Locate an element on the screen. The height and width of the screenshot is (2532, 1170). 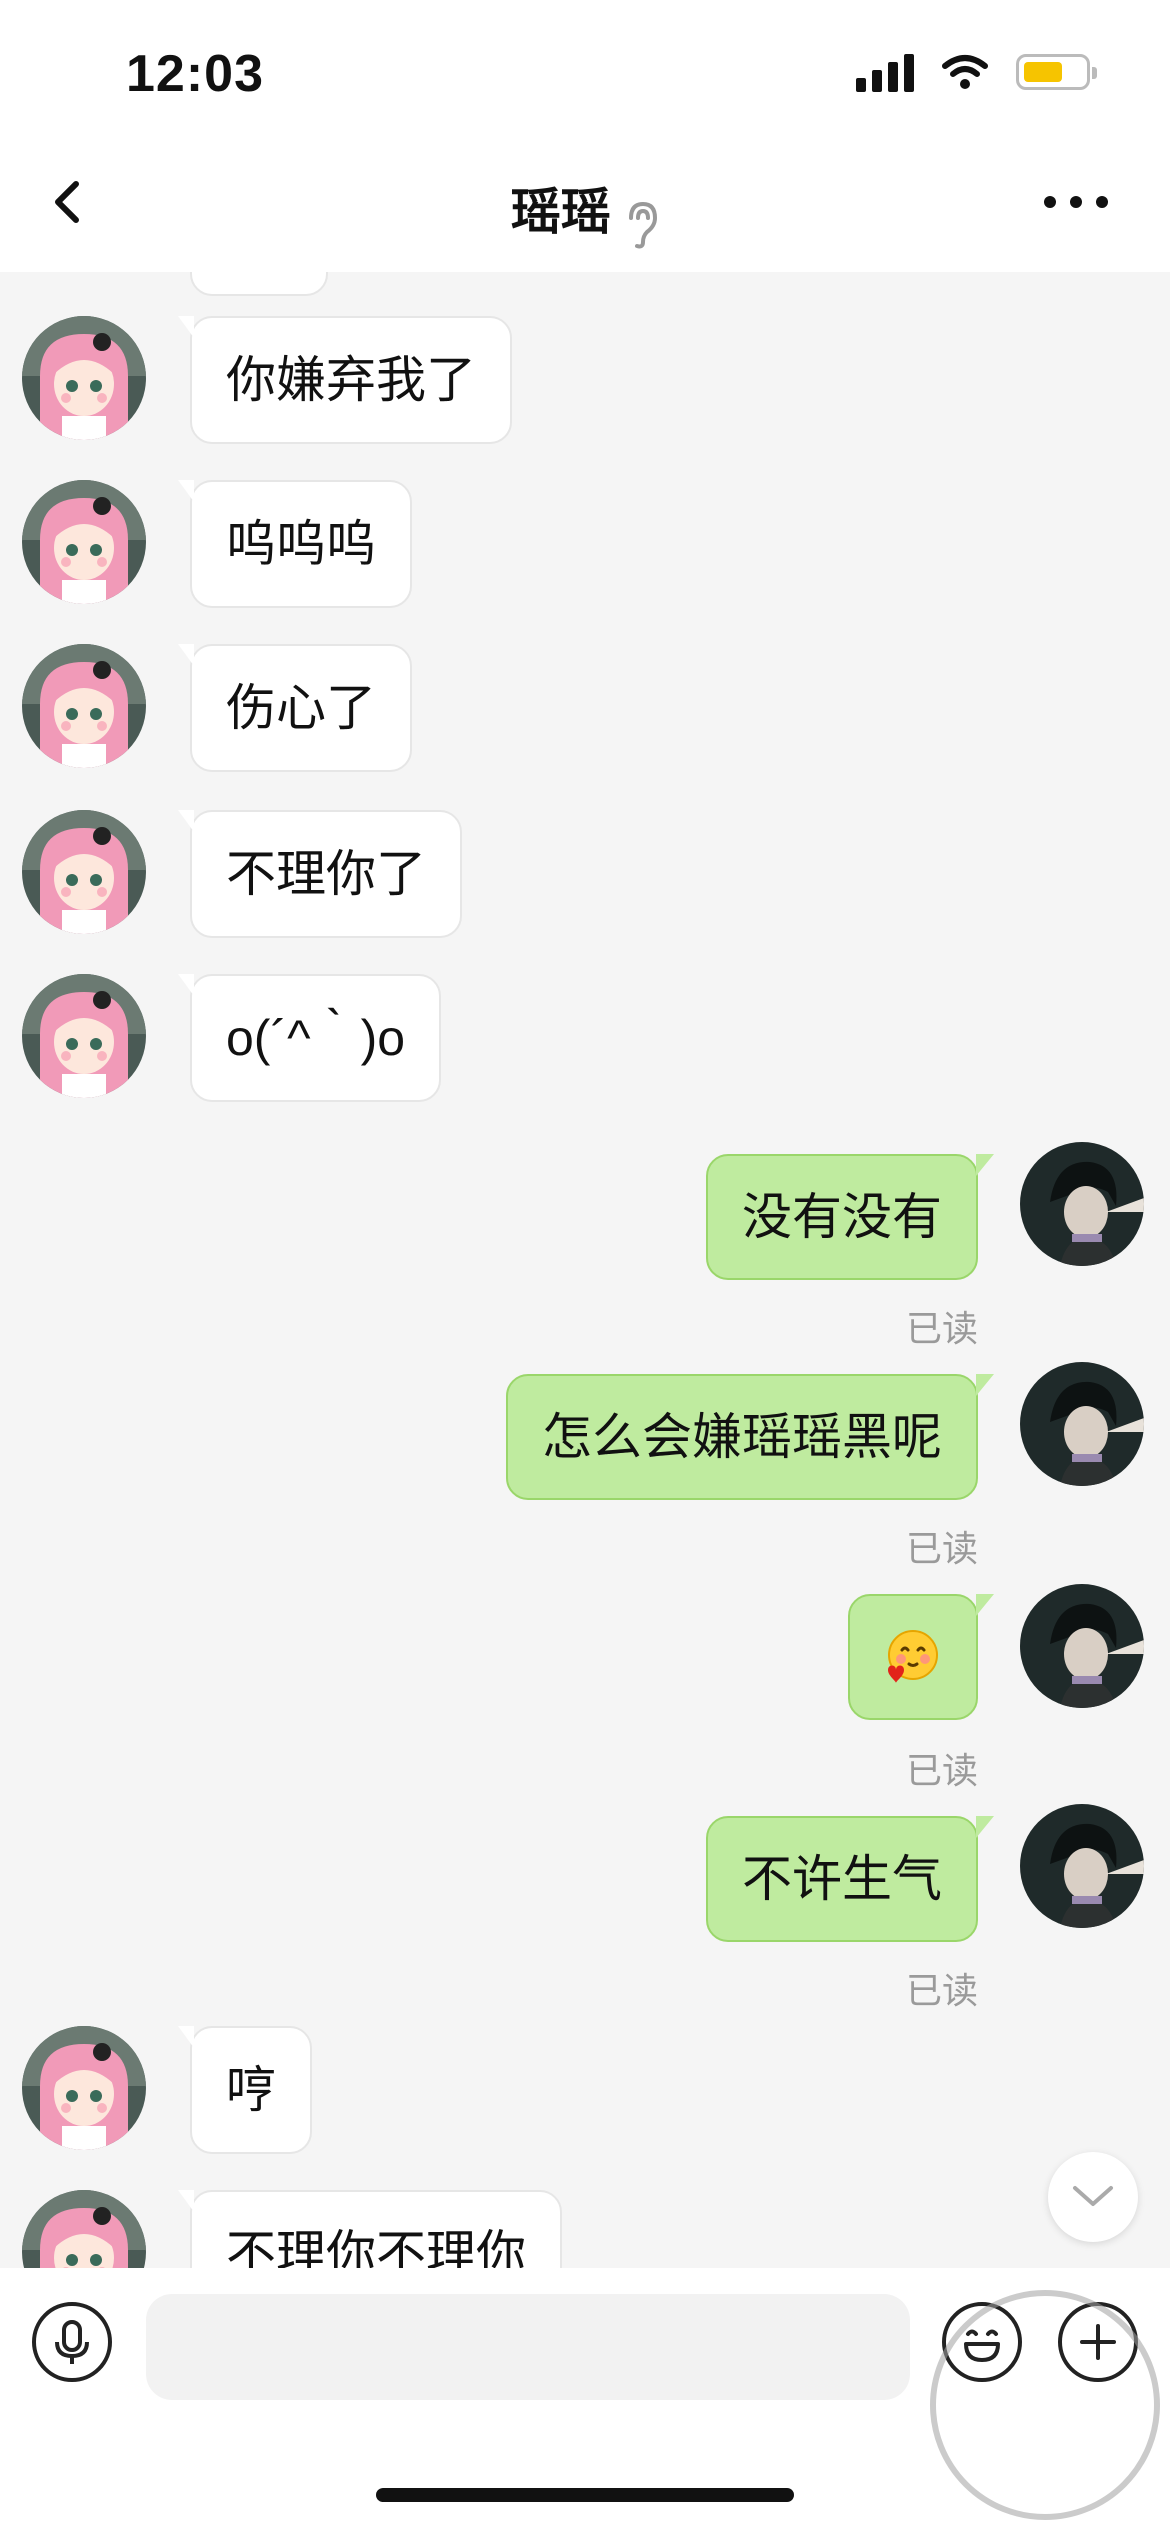
message-bubble: 怎么会嫌瑶瑶黑呢 is located at coordinates (750, 1437).